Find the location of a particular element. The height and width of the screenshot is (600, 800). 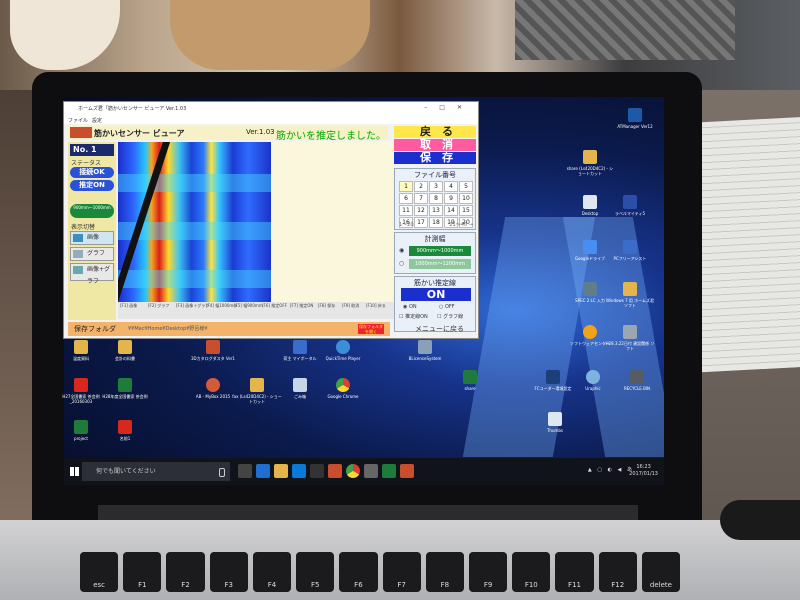

file-number-1: 1 is located at coordinates (406, 186).